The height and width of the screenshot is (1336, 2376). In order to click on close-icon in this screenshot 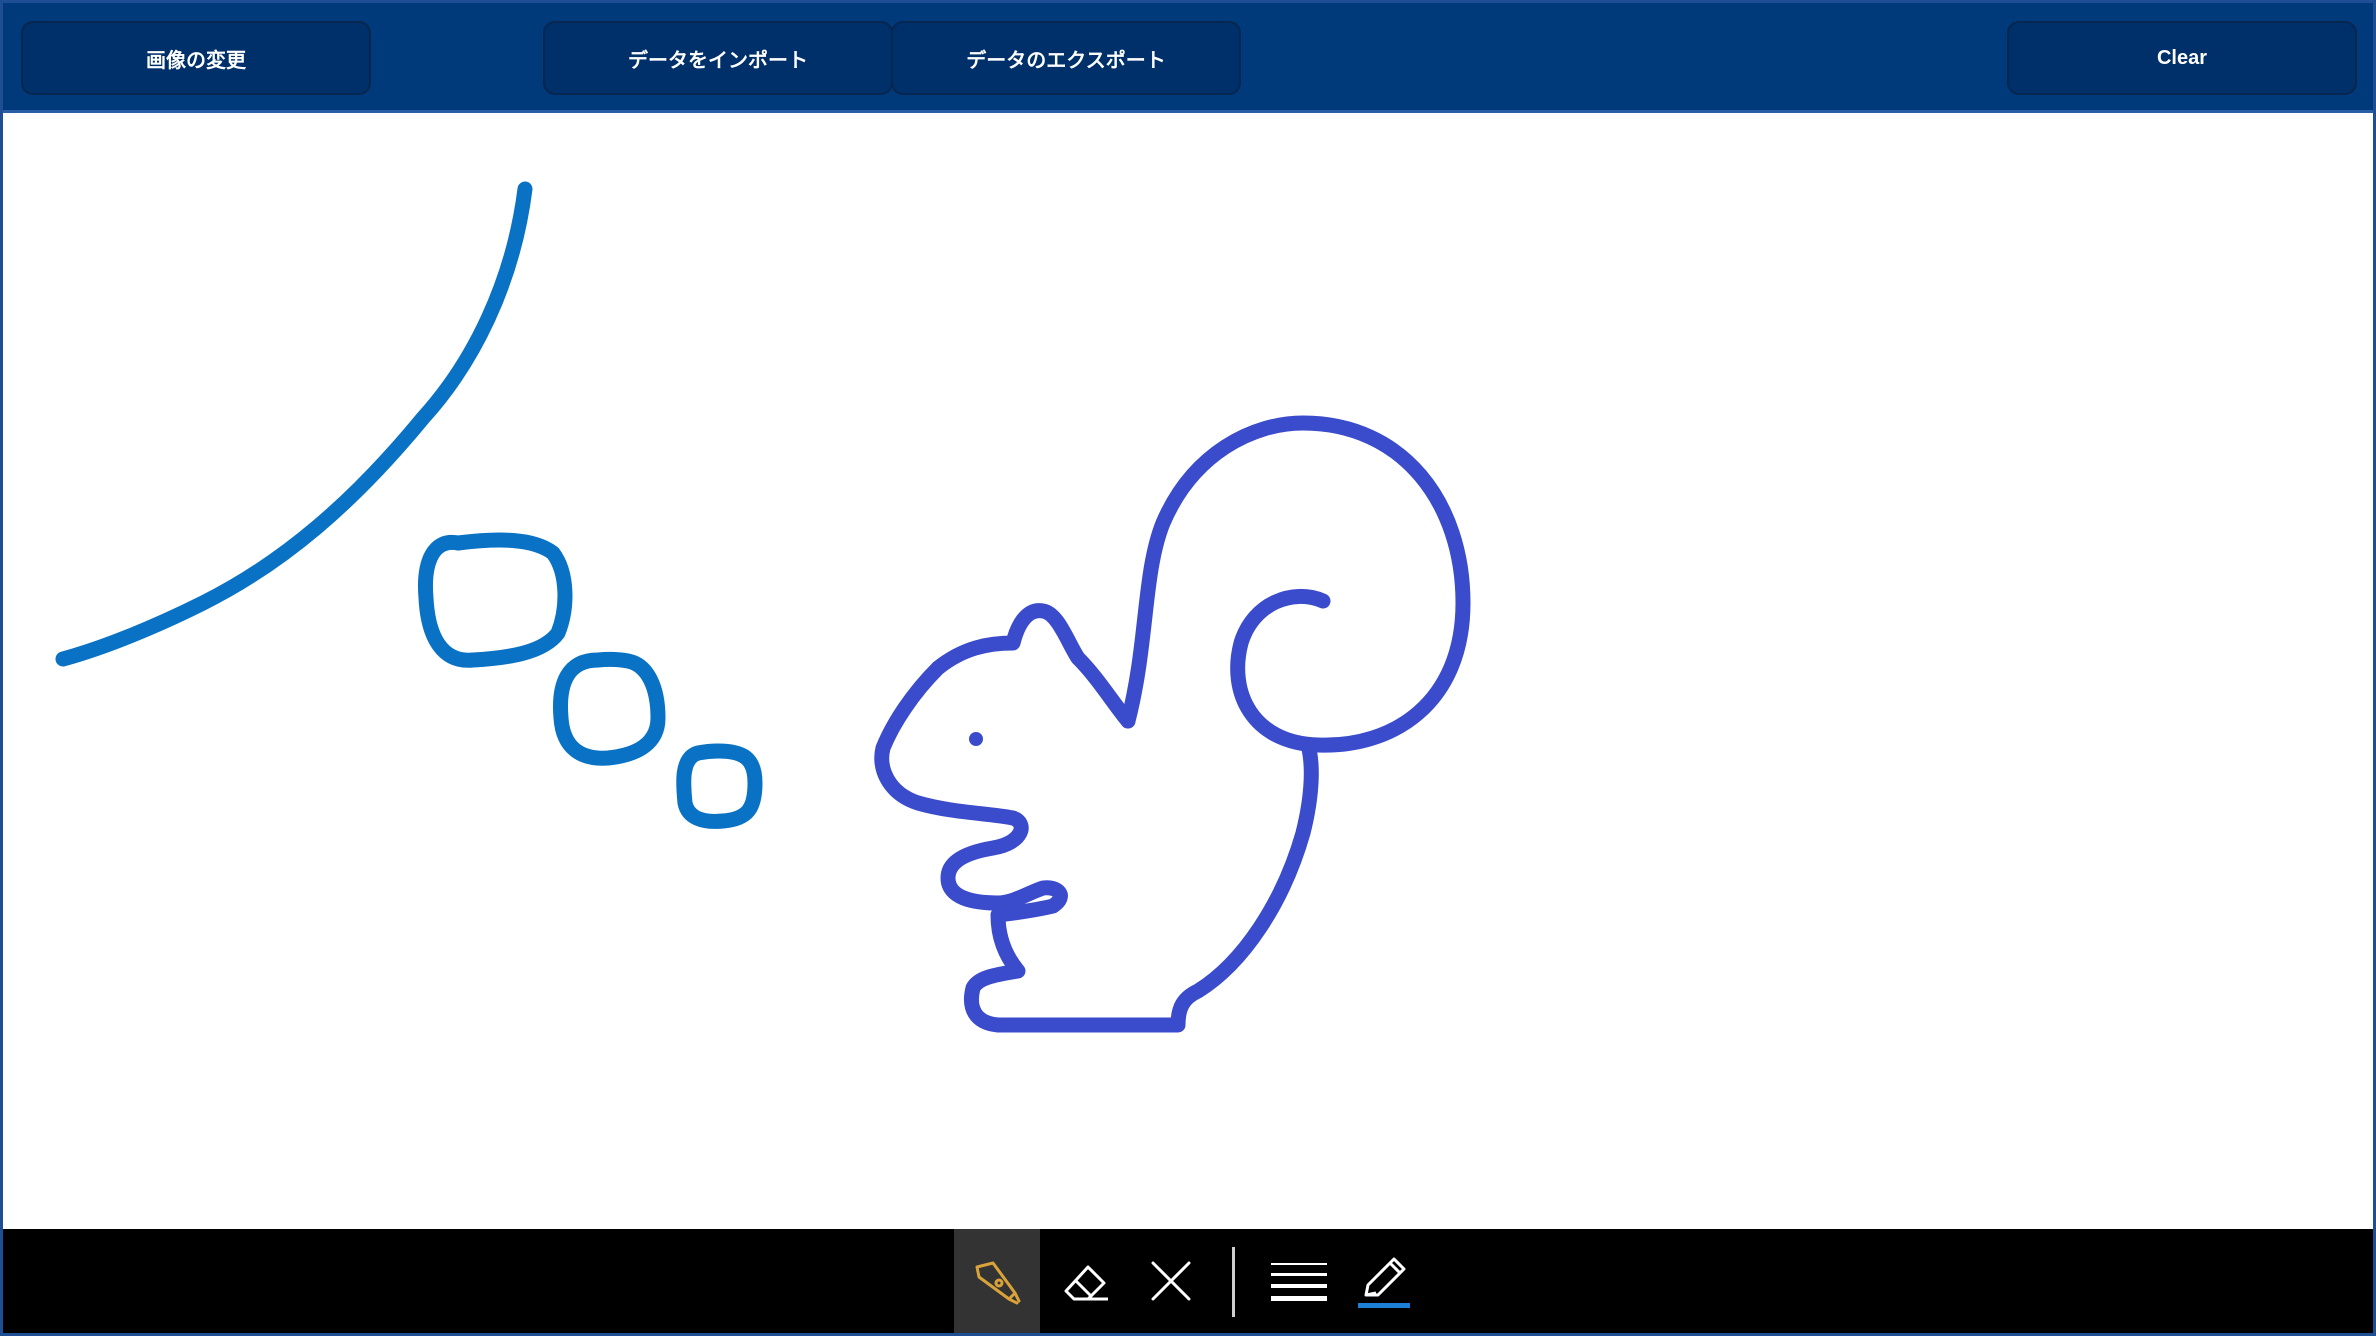, I will do `click(1171, 1281)`.